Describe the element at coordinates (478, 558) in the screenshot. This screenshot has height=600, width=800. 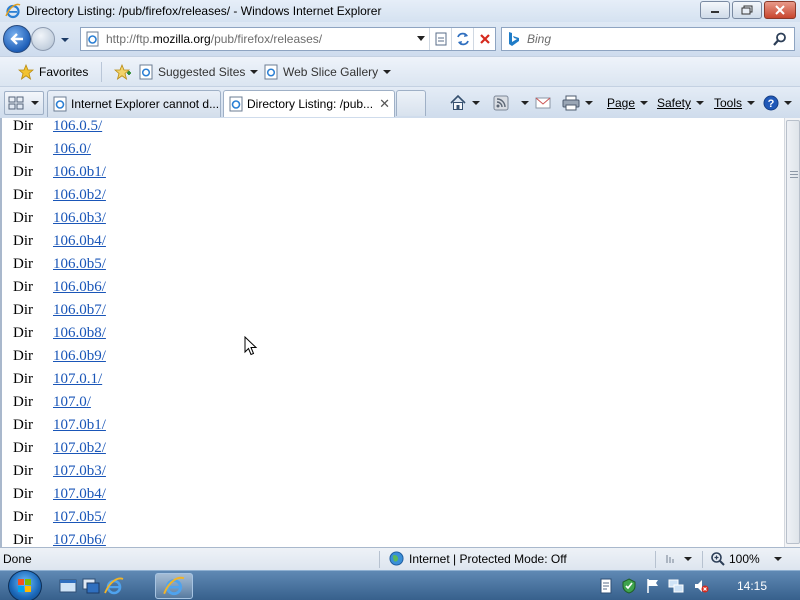
I see `security-zone: Internet | Protected Mode: Off` at that location.